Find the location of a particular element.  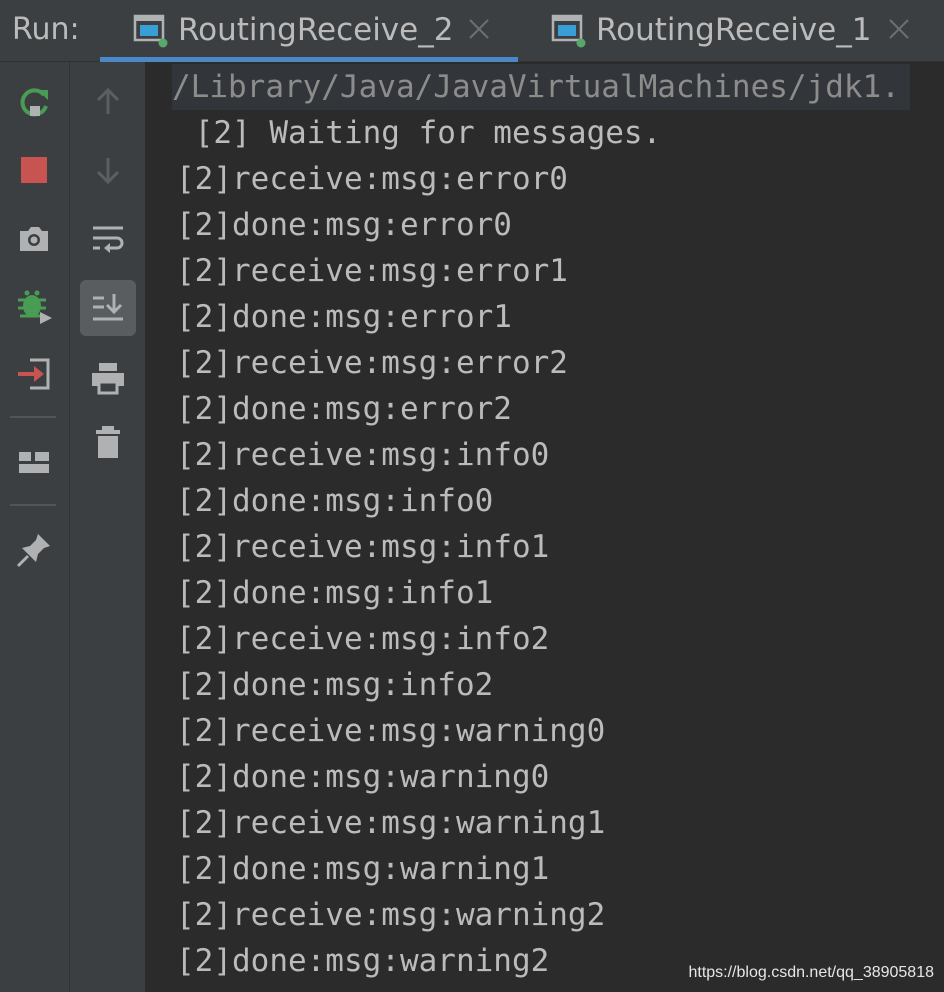

console-line: [2]receive:msg:error1 is located at coordinates (372, 271).